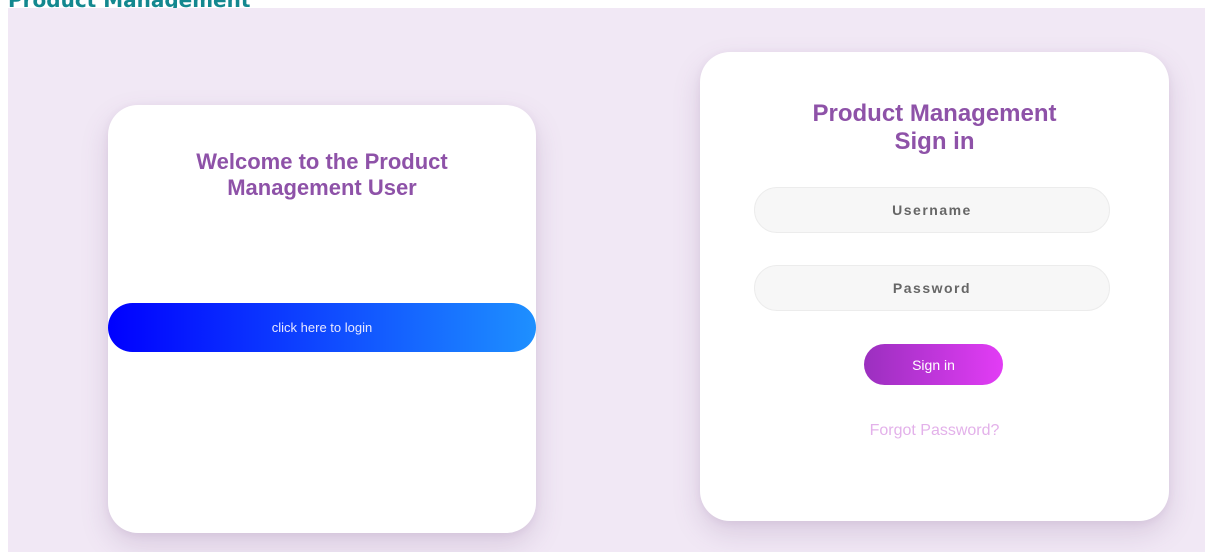 The image size is (1205, 552). I want to click on click-to-login-label: click here to login, so click(322, 327).